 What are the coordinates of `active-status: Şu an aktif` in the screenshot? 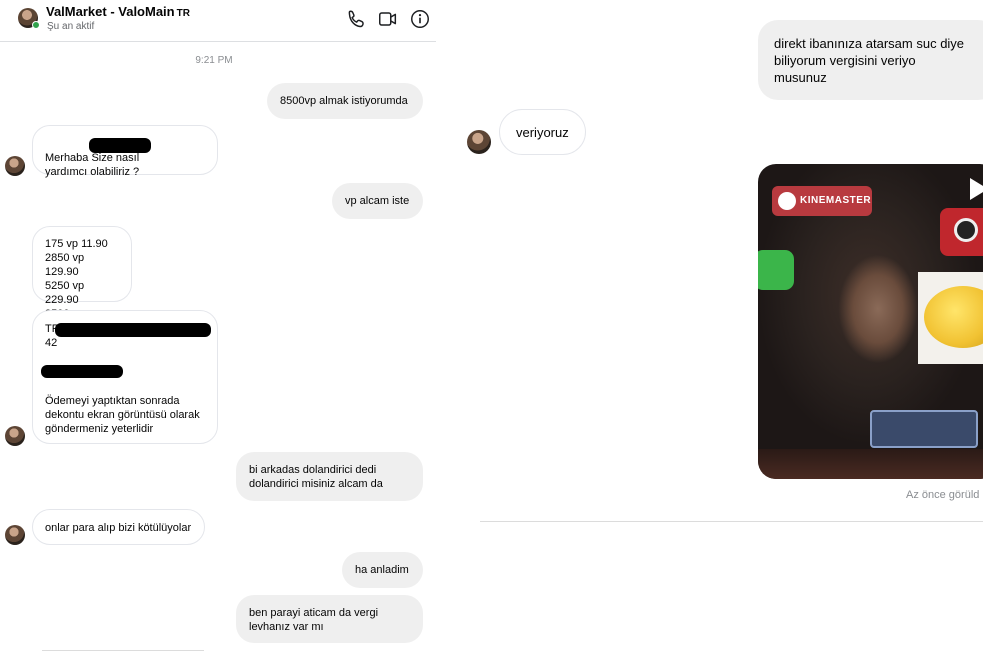 It's located at (71, 26).